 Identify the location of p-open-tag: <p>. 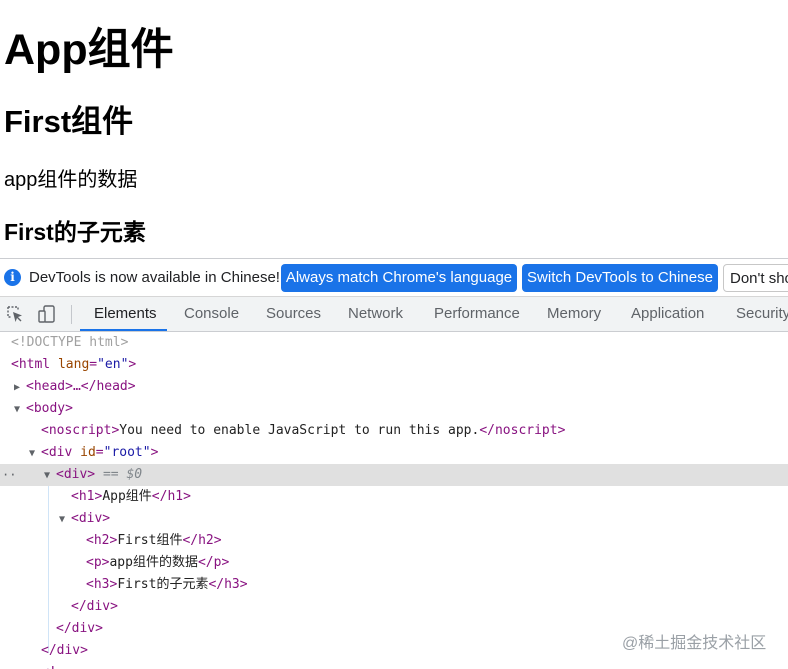
(98, 562).